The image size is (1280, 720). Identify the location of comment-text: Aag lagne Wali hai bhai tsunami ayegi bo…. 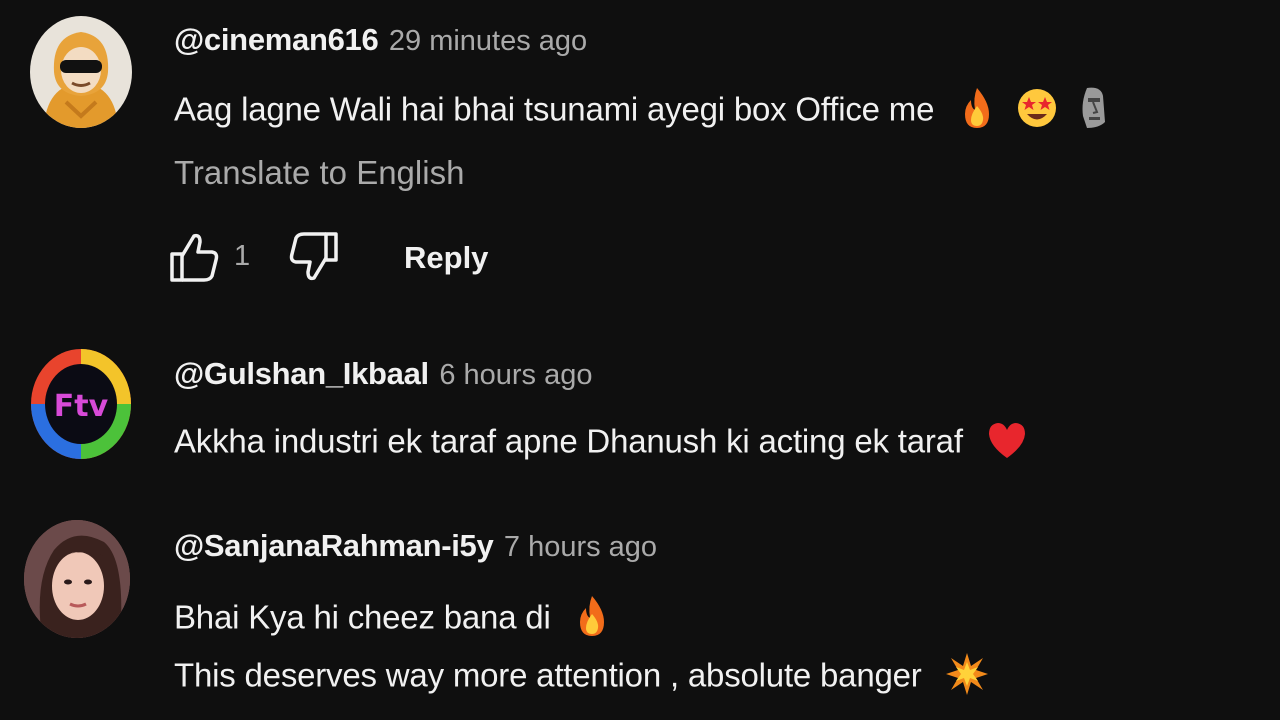
(640, 112).